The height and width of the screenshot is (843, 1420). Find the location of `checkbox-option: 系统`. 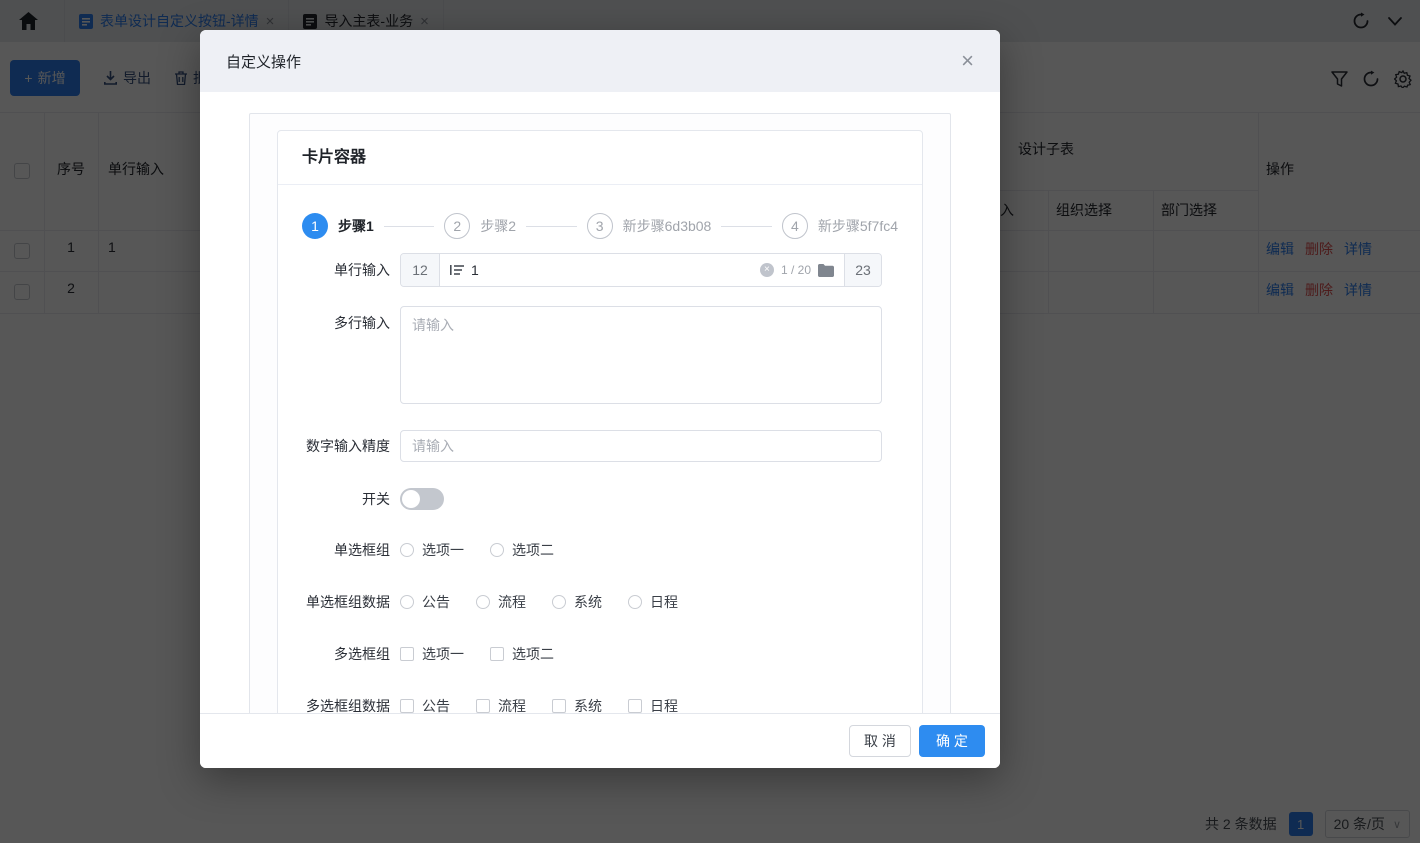

checkbox-option: 系统 is located at coordinates (577, 704).